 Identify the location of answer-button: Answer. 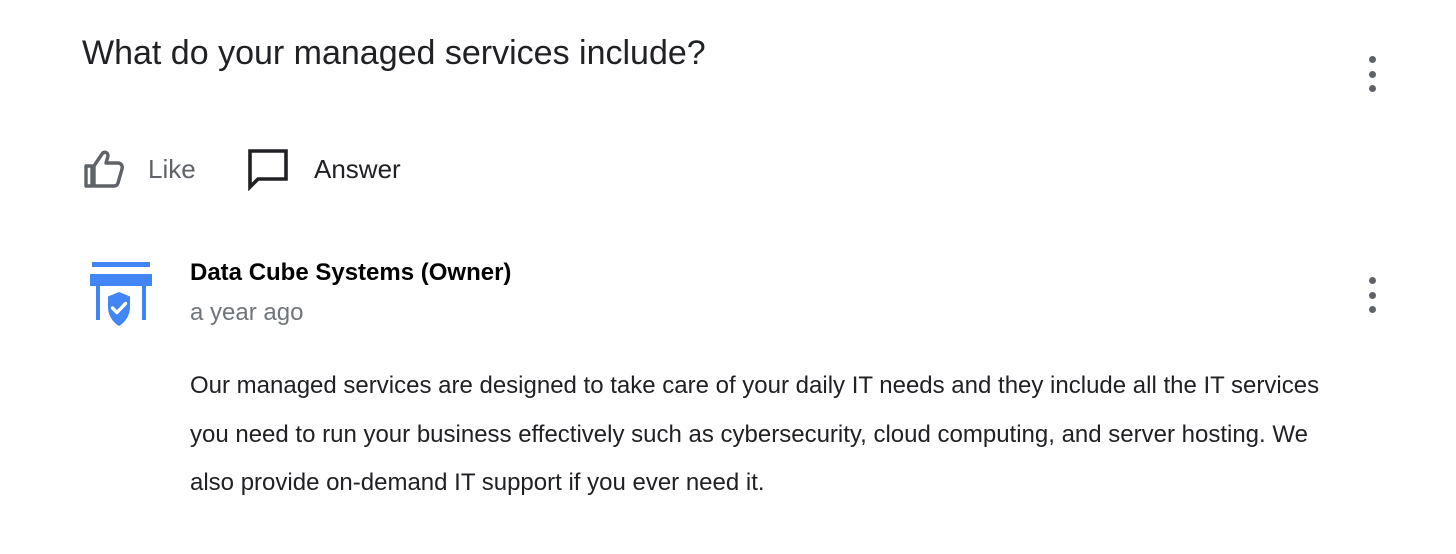
(323, 169).